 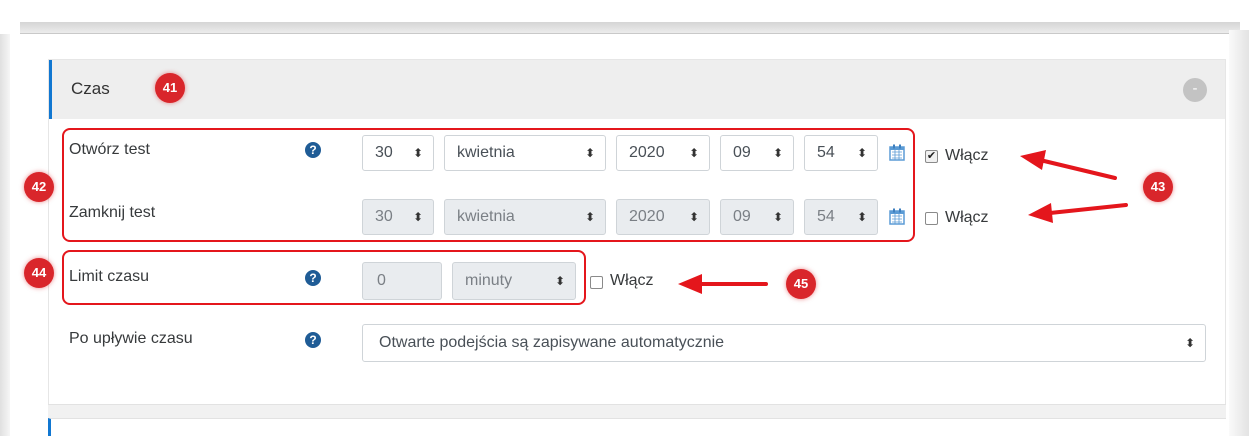 What do you see at coordinates (1158, 187) in the screenshot?
I see `annotation-badge-43: 43` at bounding box center [1158, 187].